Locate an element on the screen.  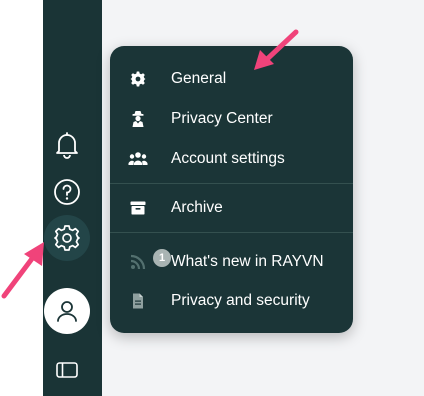
help-icon is located at coordinates (67, 192).